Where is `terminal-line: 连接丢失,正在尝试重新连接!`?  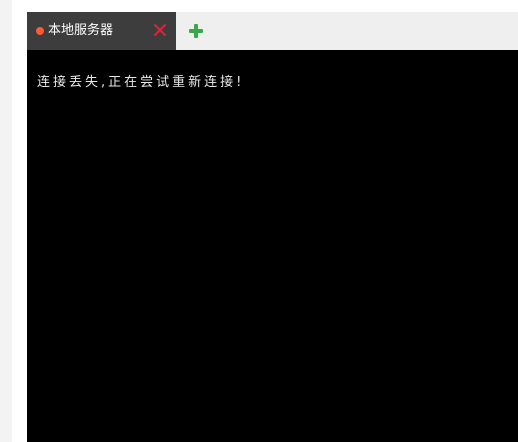 terminal-line: 连接丢失,正在尝试重新连接! is located at coordinates (141, 82).